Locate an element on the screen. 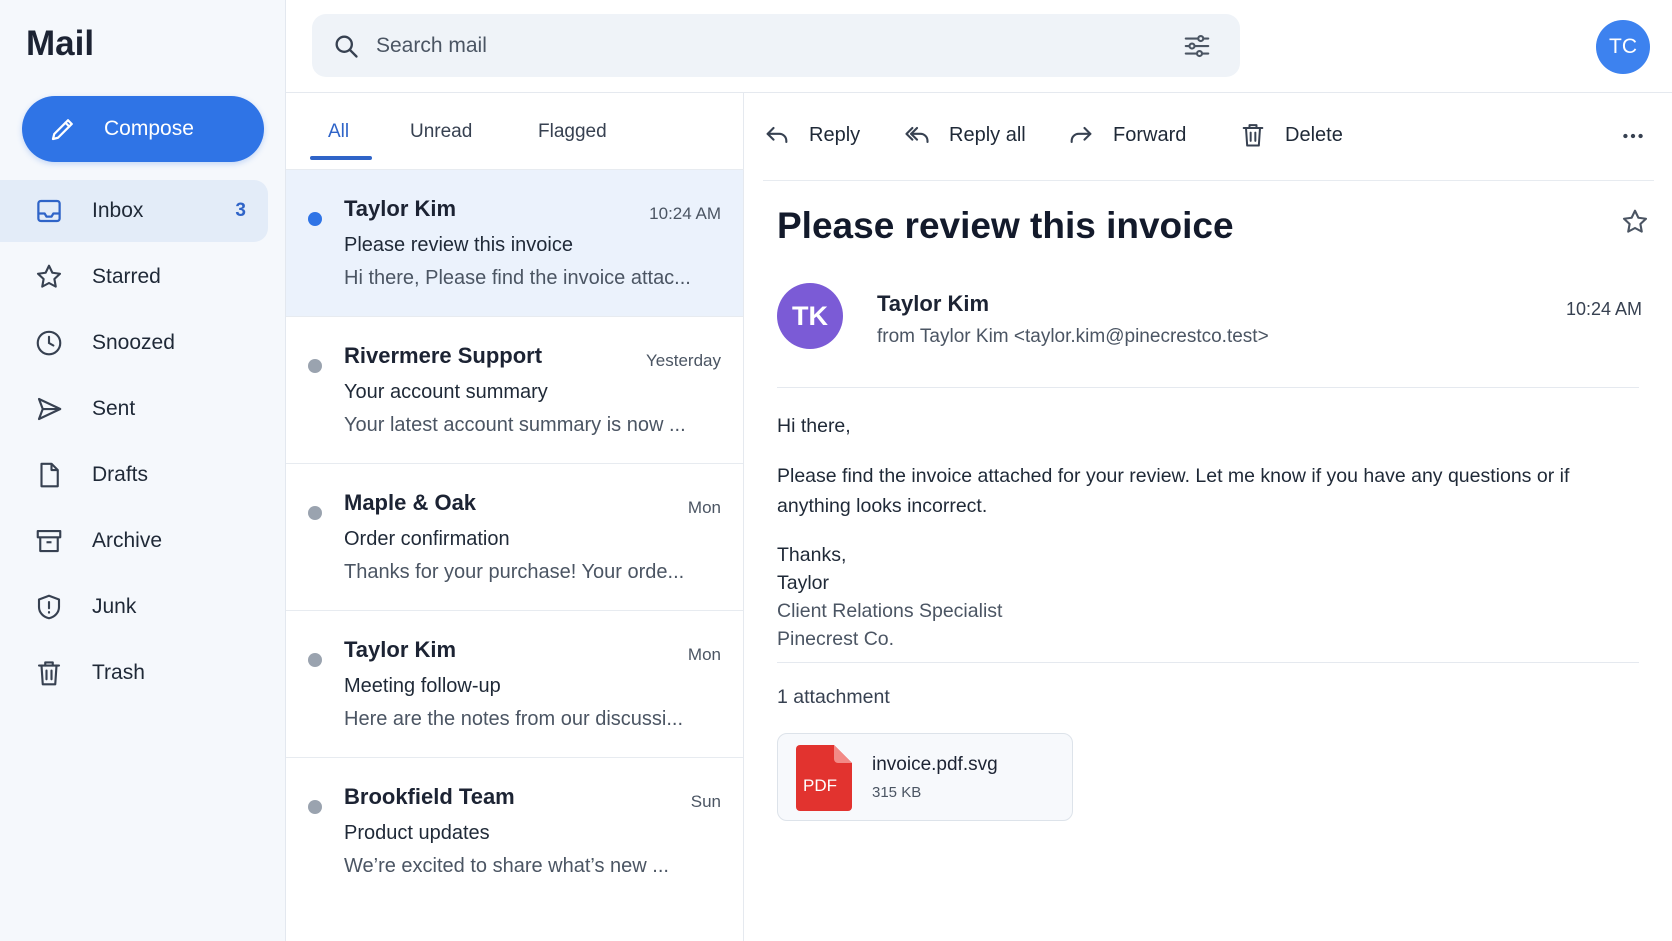 The width and height of the screenshot is (1672, 941). sidebar-item-starred: Starred is located at coordinates (134, 277).